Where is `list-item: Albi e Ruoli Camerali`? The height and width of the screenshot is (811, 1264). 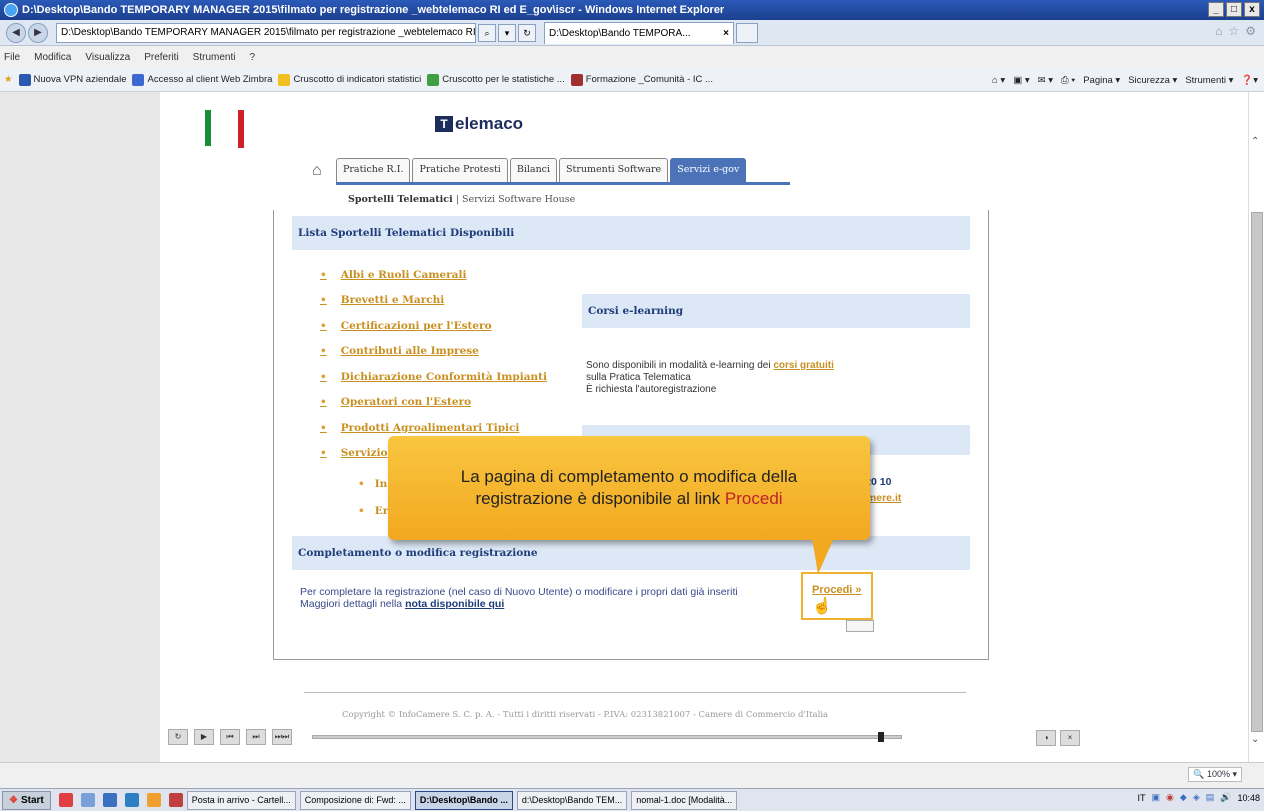 list-item: Albi e Ruoli Camerali is located at coordinates (433, 275).